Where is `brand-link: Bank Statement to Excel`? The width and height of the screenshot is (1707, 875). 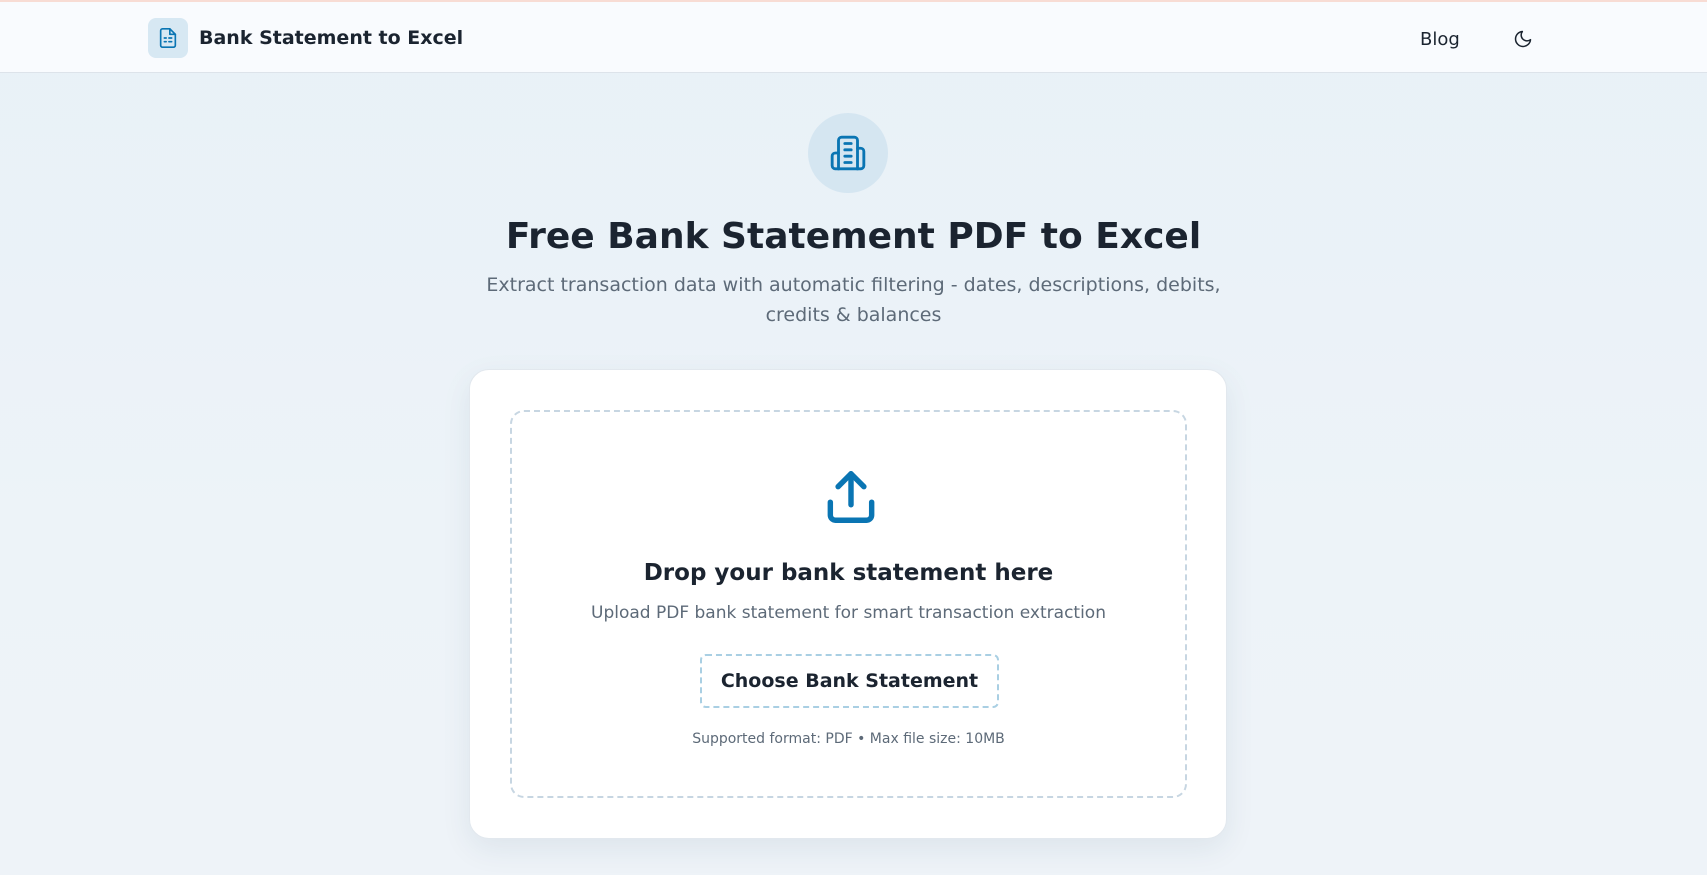
brand-link: Bank Statement to Excel is located at coordinates (305, 38).